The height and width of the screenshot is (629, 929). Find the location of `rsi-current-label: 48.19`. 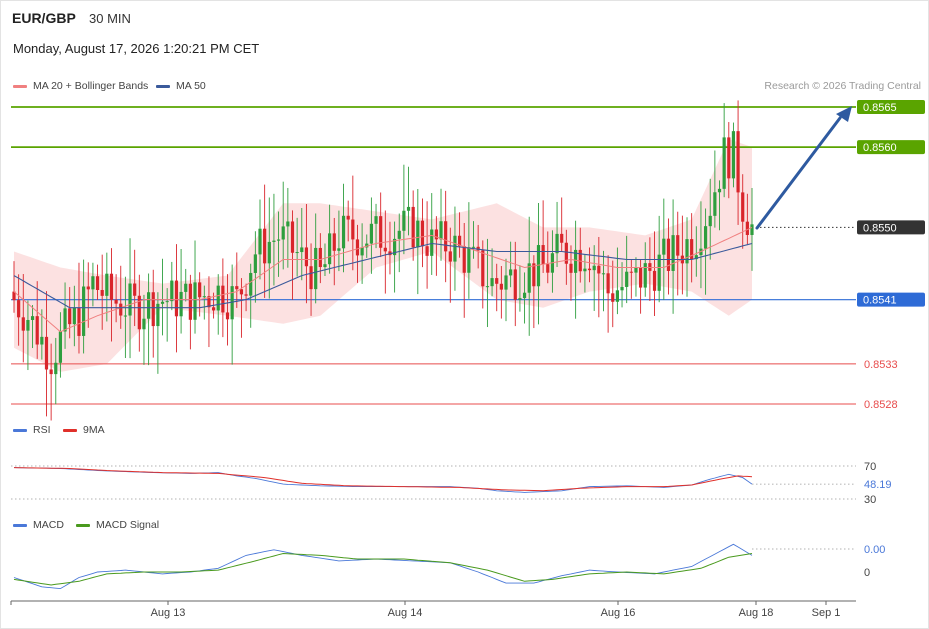

rsi-current-label: 48.19 is located at coordinates (878, 485).